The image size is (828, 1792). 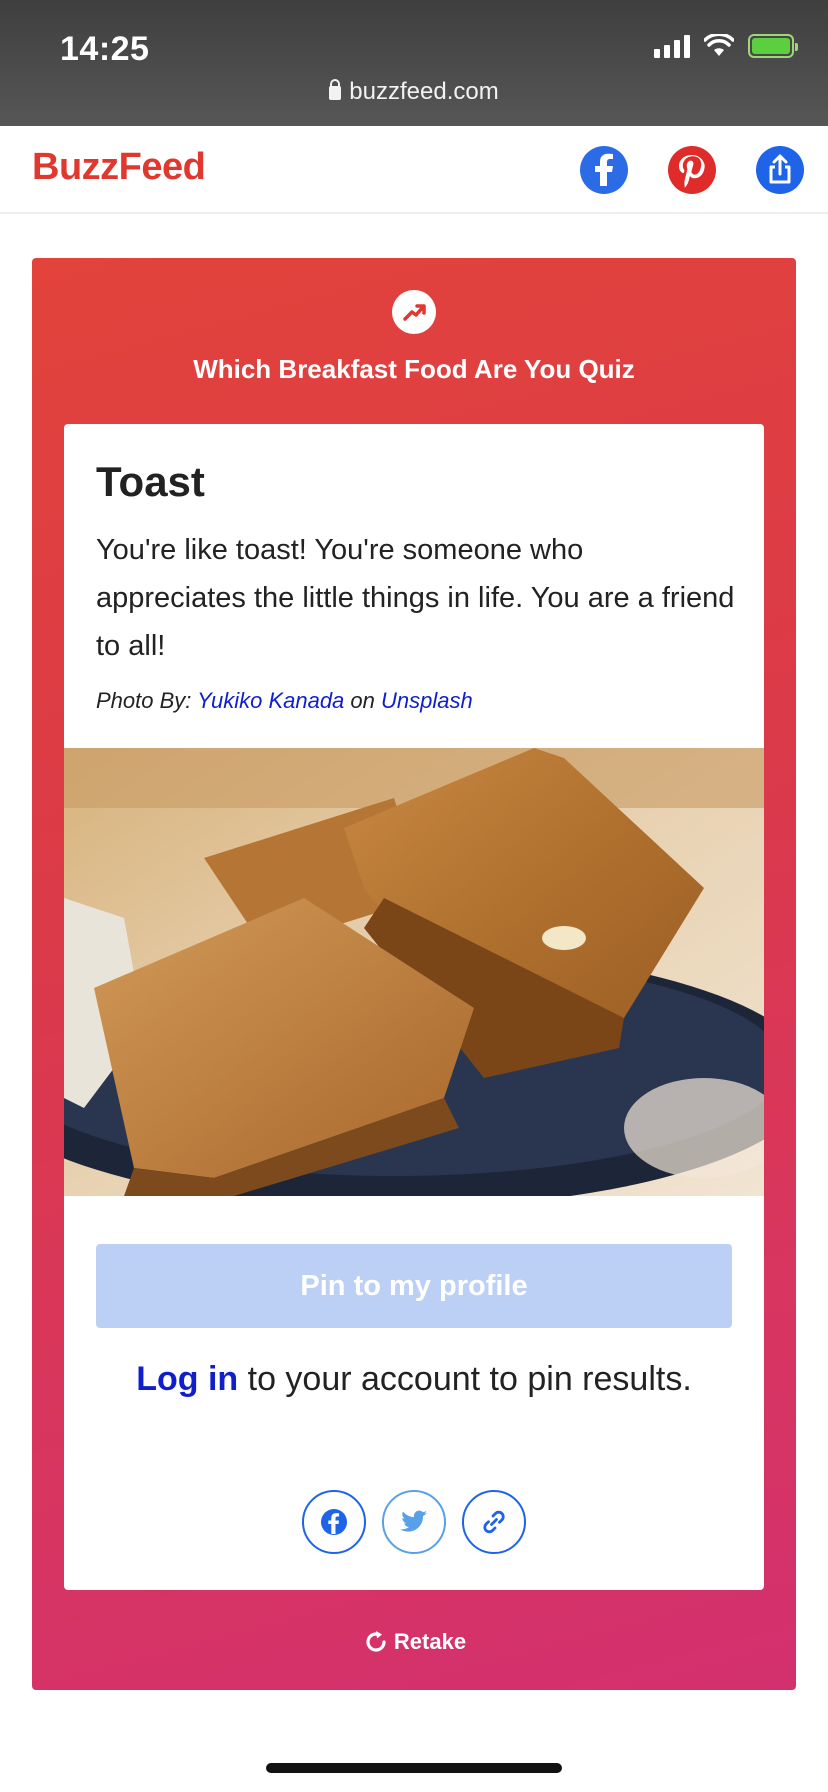 I want to click on result-share-buttons, so click(x=414, y=1522).